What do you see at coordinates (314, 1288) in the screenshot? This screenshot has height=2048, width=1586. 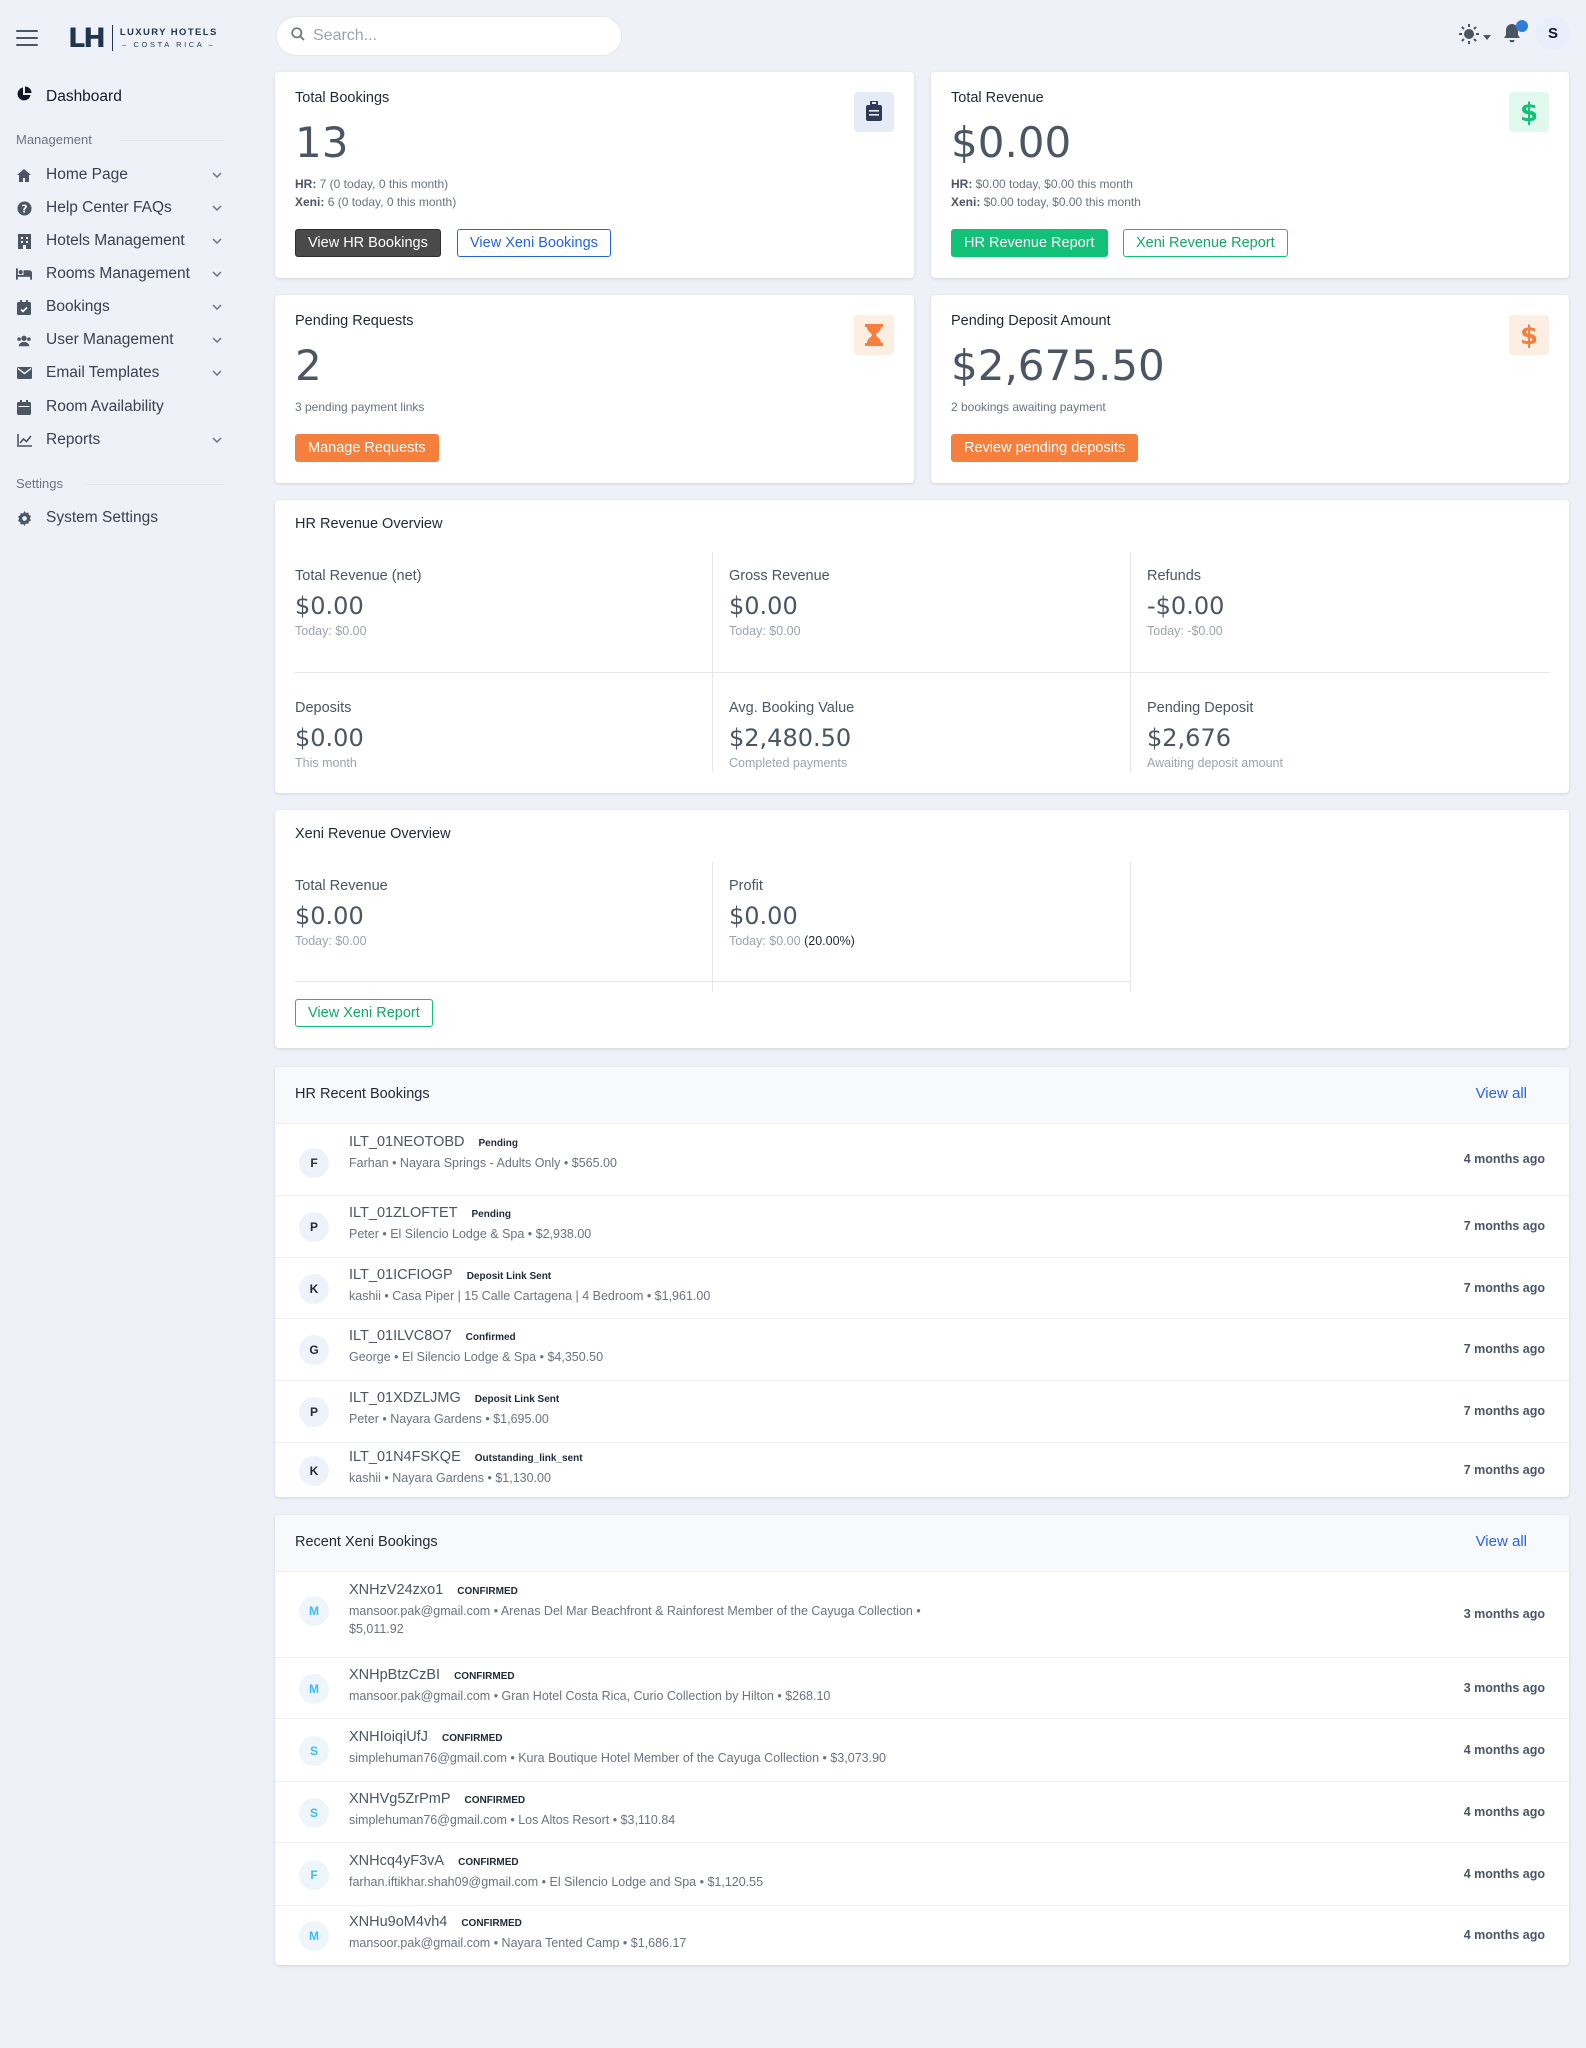 I see `booking-initial-avatar: K` at bounding box center [314, 1288].